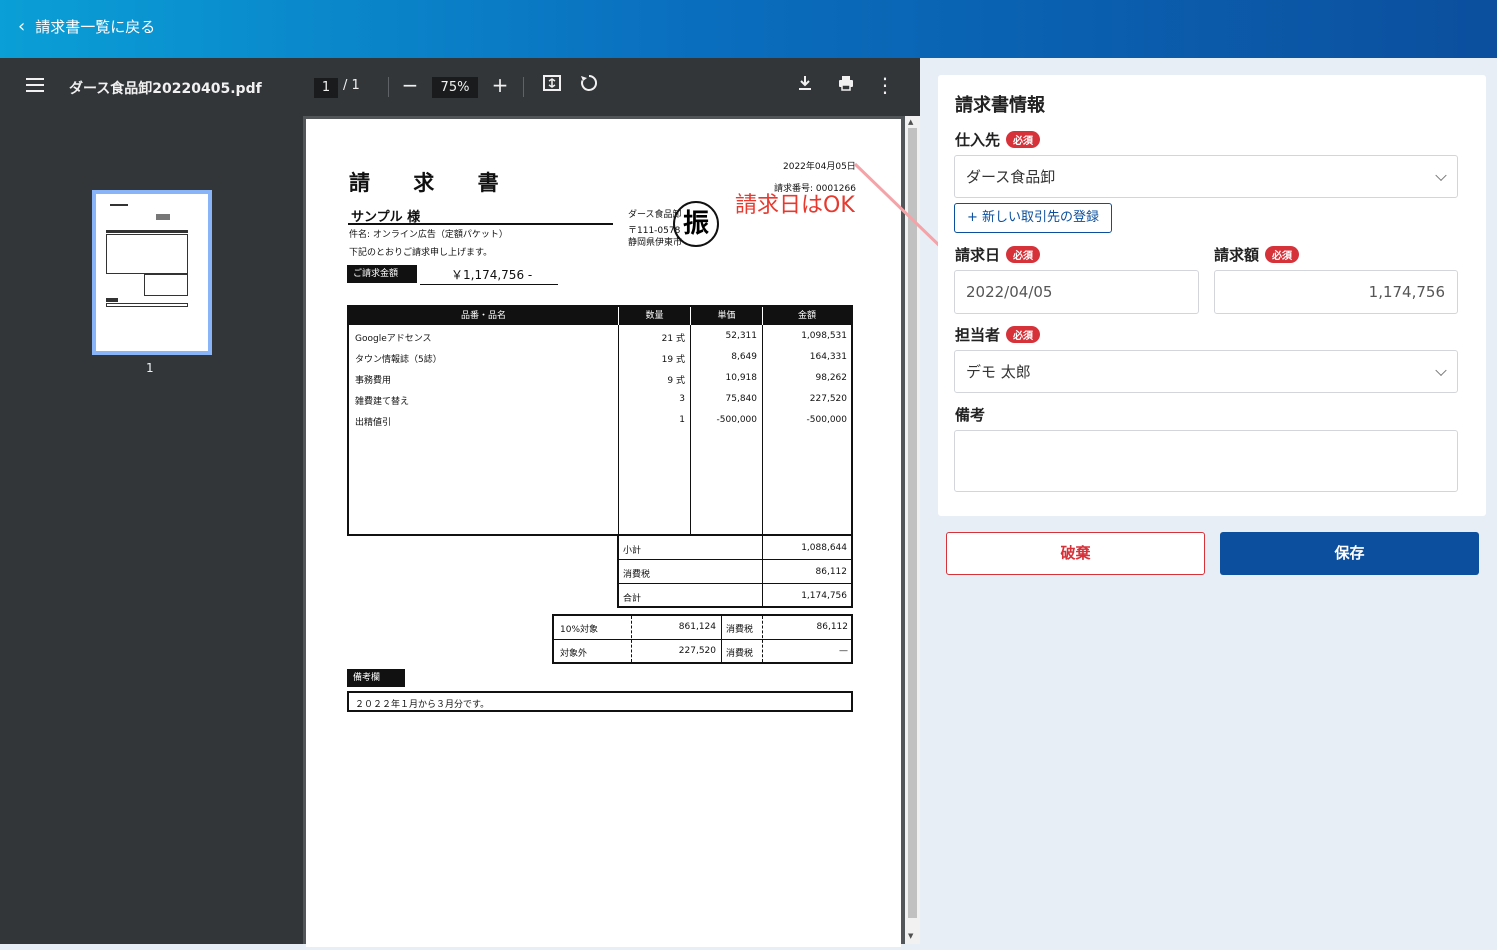  I want to click on zoom-out-icon: −, so click(410, 85).